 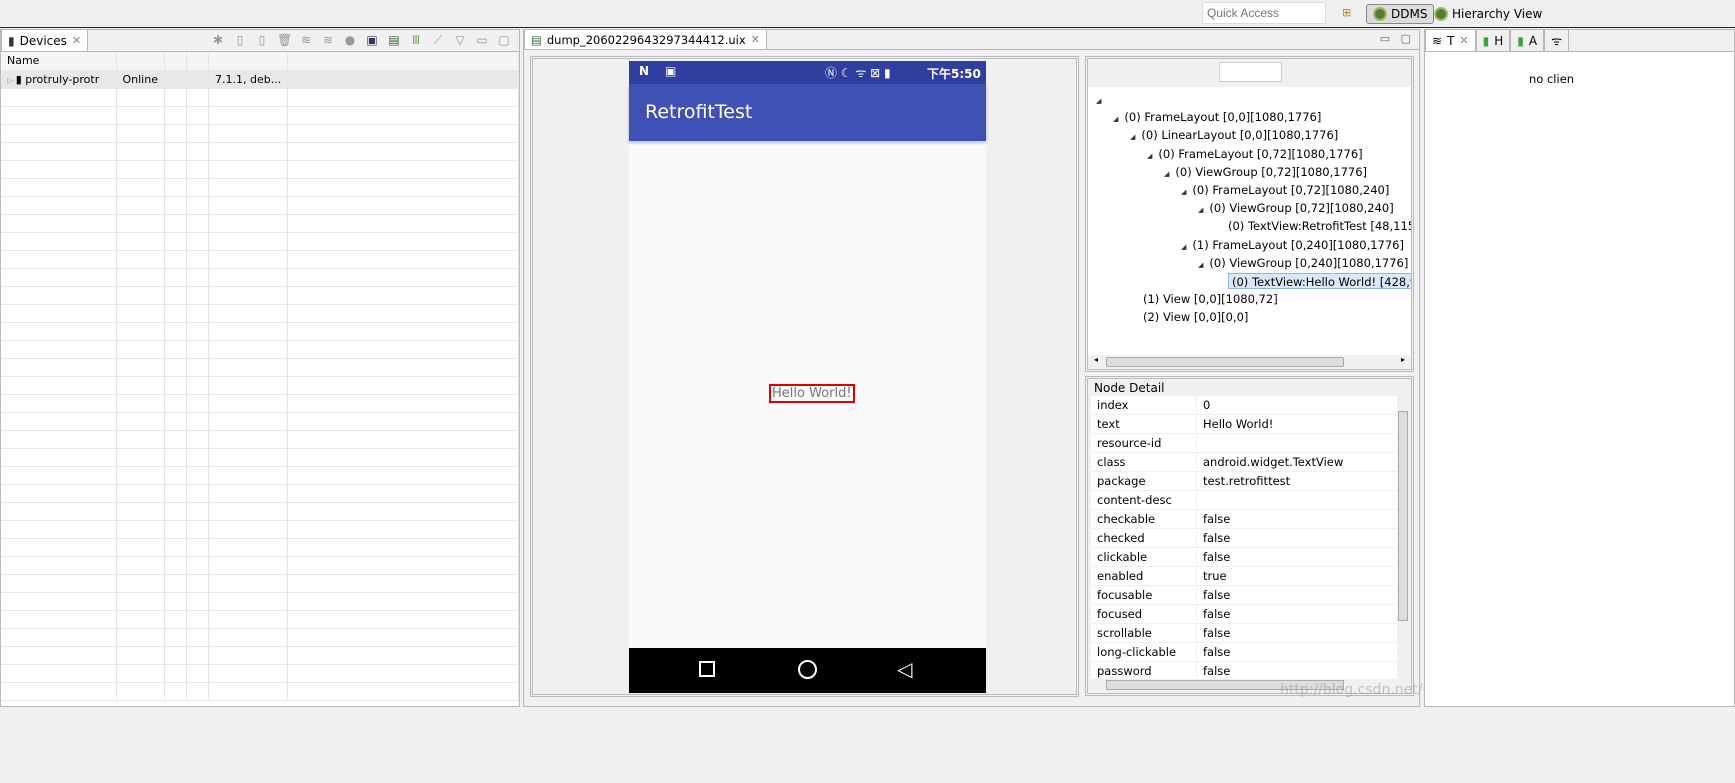 I want to click on tree-node: ◢ (0) LinearLayout [0,0][1080,1776], so click(x=1234, y=135).